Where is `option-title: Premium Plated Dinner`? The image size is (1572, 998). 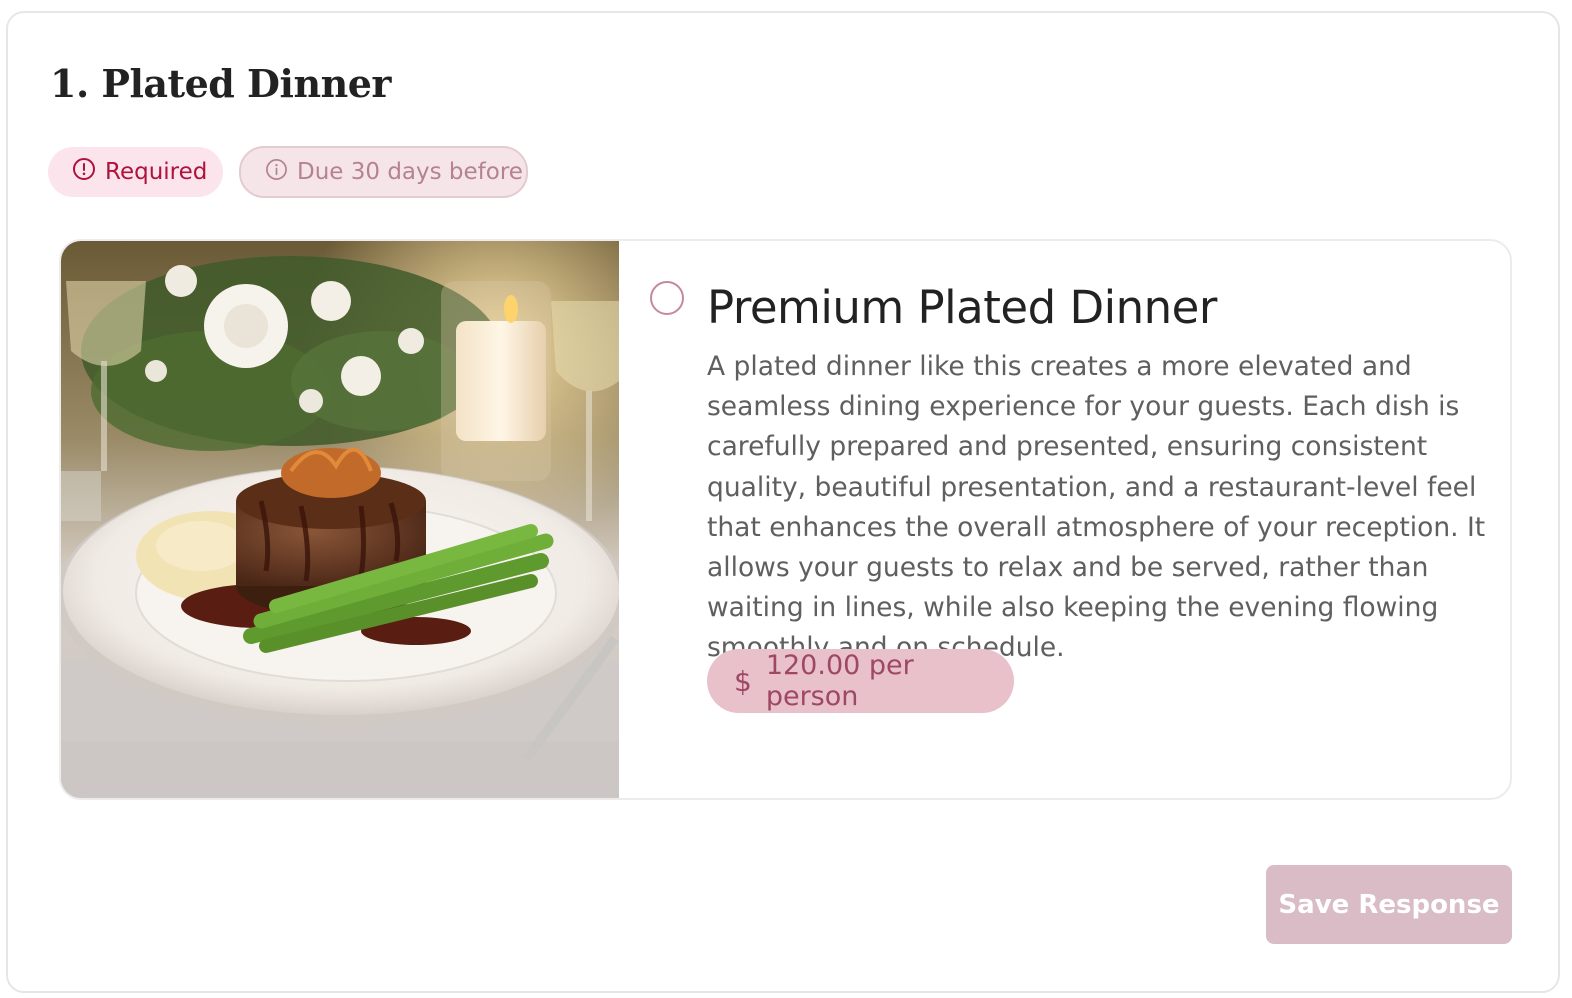
option-title: Premium Plated Dinner is located at coordinates (962, 307).